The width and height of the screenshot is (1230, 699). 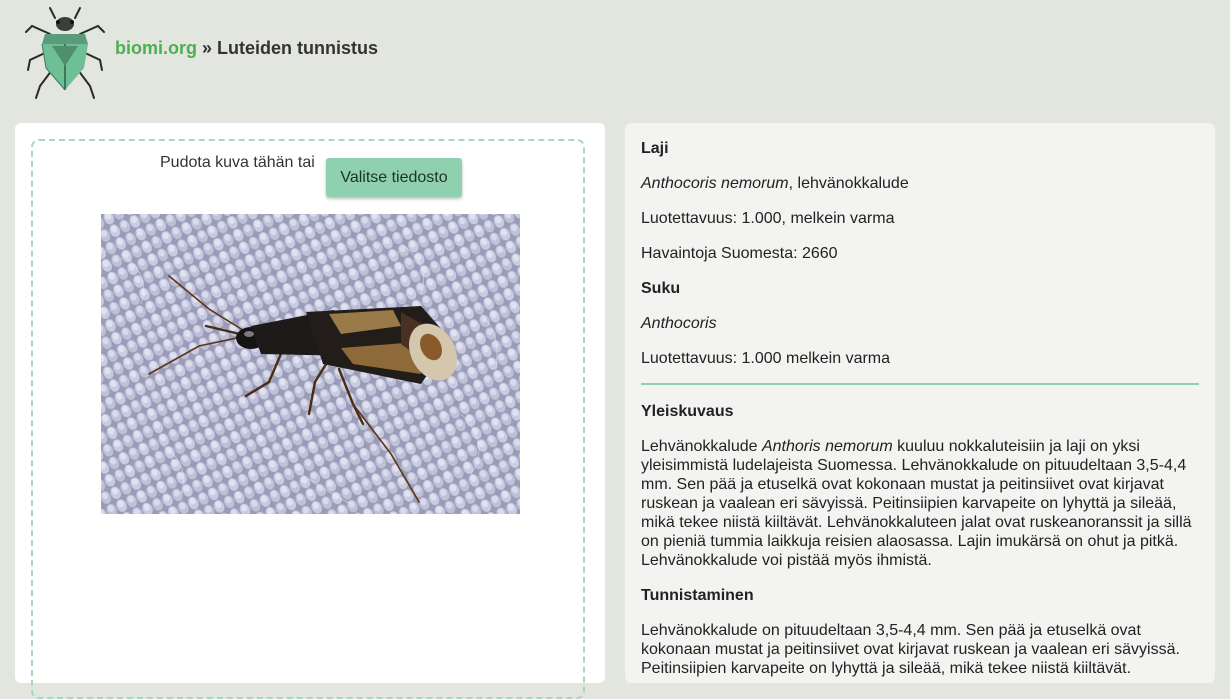 What do you see at coordinates (394, 177) in the screenshot?
I see `choose-file-button: Valitse tiedosto` at bounding box center [394, 177].